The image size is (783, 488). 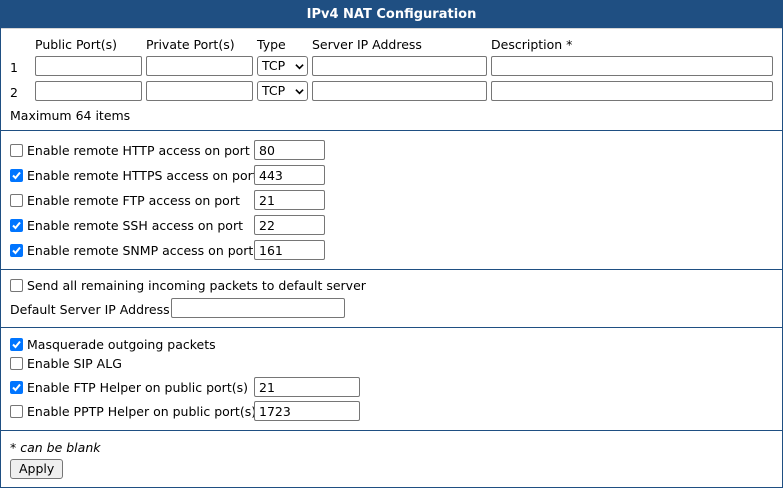 I want to click on ftp-port-input, so click(x=289, y=200).